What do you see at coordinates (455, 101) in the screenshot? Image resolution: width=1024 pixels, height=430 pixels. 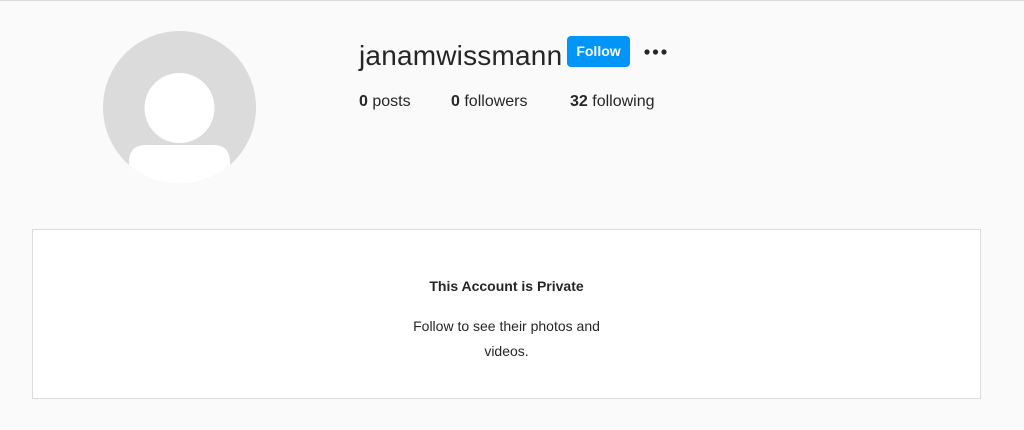 I see `followers-number: 0` at bounding box center [455, 101].